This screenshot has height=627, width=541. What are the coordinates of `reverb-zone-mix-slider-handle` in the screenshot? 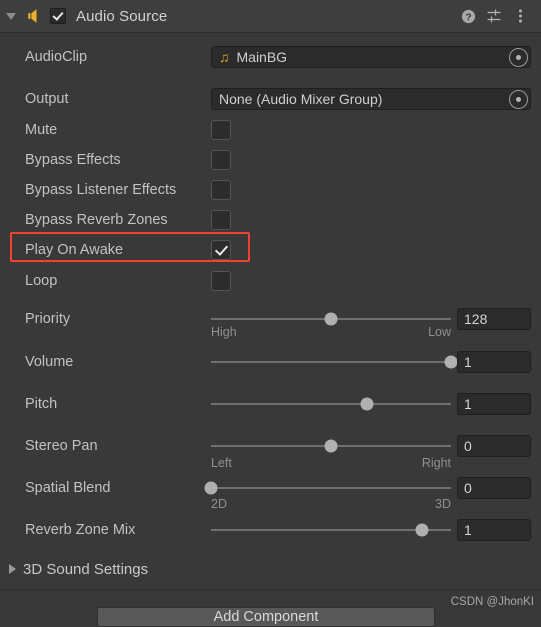 It's located at (422, 530).